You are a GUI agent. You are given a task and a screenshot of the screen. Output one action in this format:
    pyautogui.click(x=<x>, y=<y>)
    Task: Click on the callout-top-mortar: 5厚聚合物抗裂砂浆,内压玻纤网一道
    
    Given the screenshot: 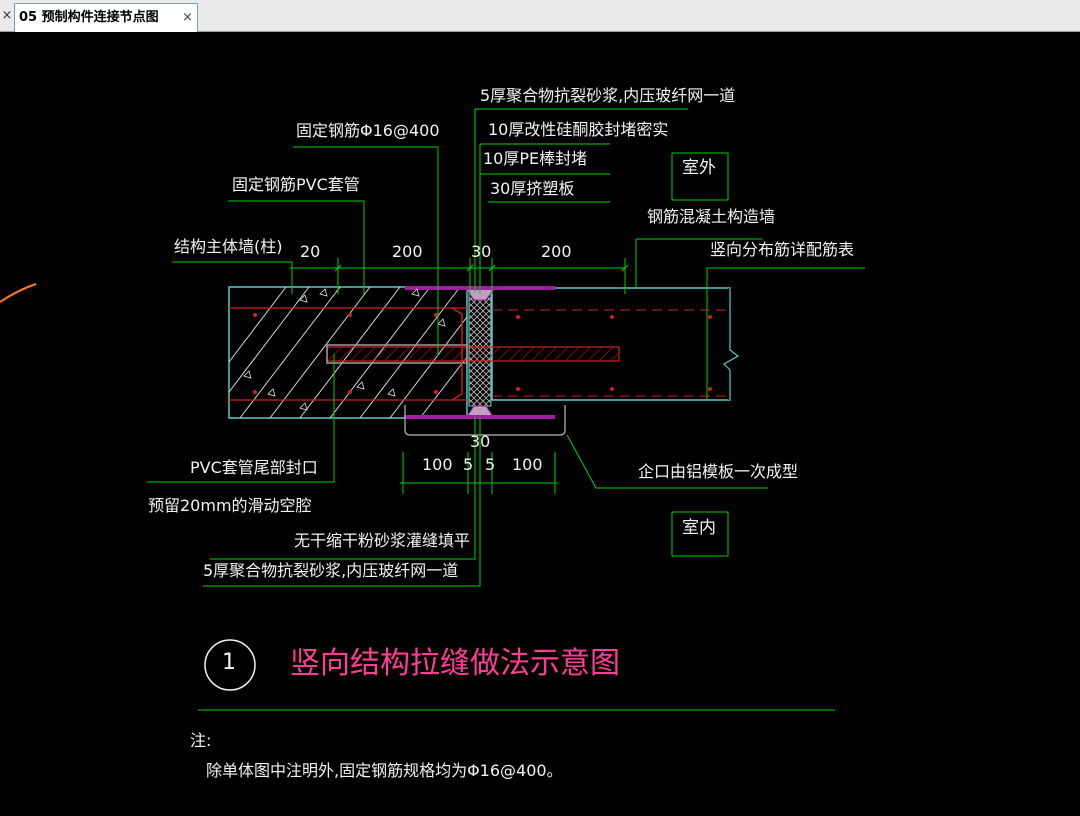 What is the action you would take?
    pyautogui.click(x=608, y=95)
    